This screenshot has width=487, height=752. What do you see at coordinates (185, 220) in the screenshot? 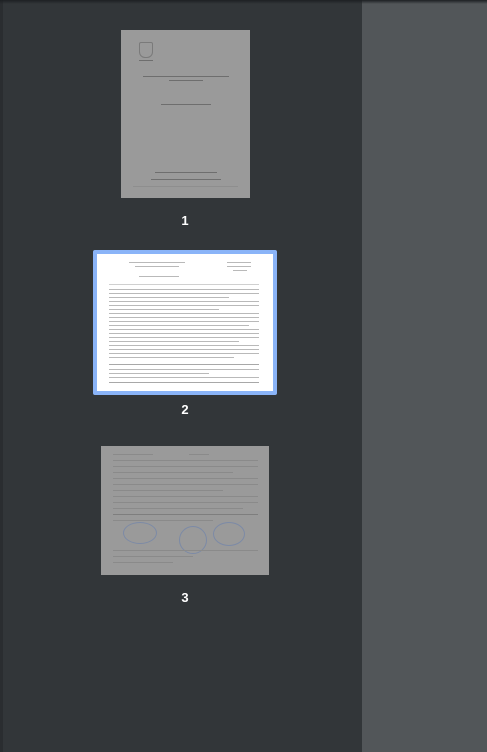
I see `page-number-label: 1` at bounding box center [185, 220].